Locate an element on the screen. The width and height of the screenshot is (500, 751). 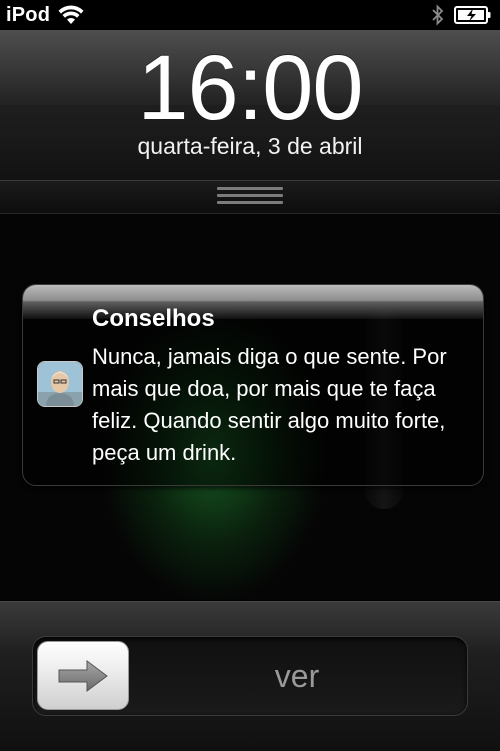
app-icon-portrait is located at coordinates (60, 384).